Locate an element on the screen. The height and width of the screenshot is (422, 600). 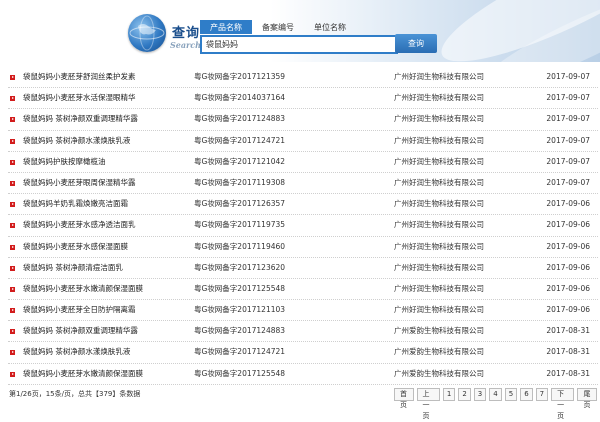
search-input is located at coordinates (299, 44).